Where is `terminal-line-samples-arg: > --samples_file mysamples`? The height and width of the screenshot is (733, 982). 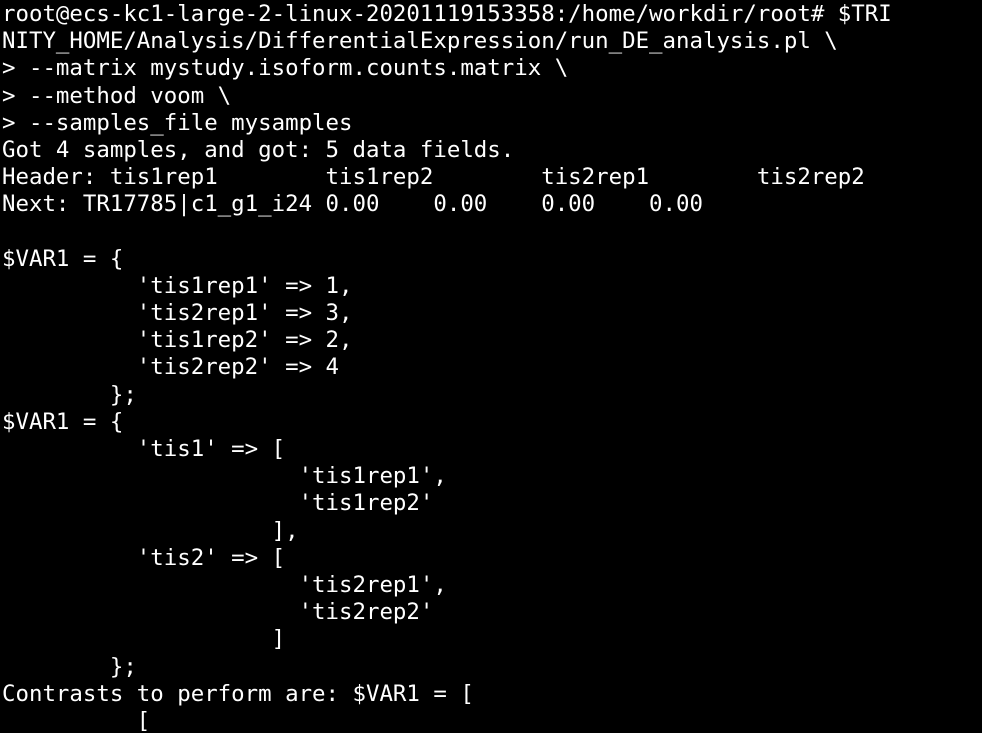
terminal-line-samples-arg: > --samples_file mysamples is located at coordinates (177, 122).